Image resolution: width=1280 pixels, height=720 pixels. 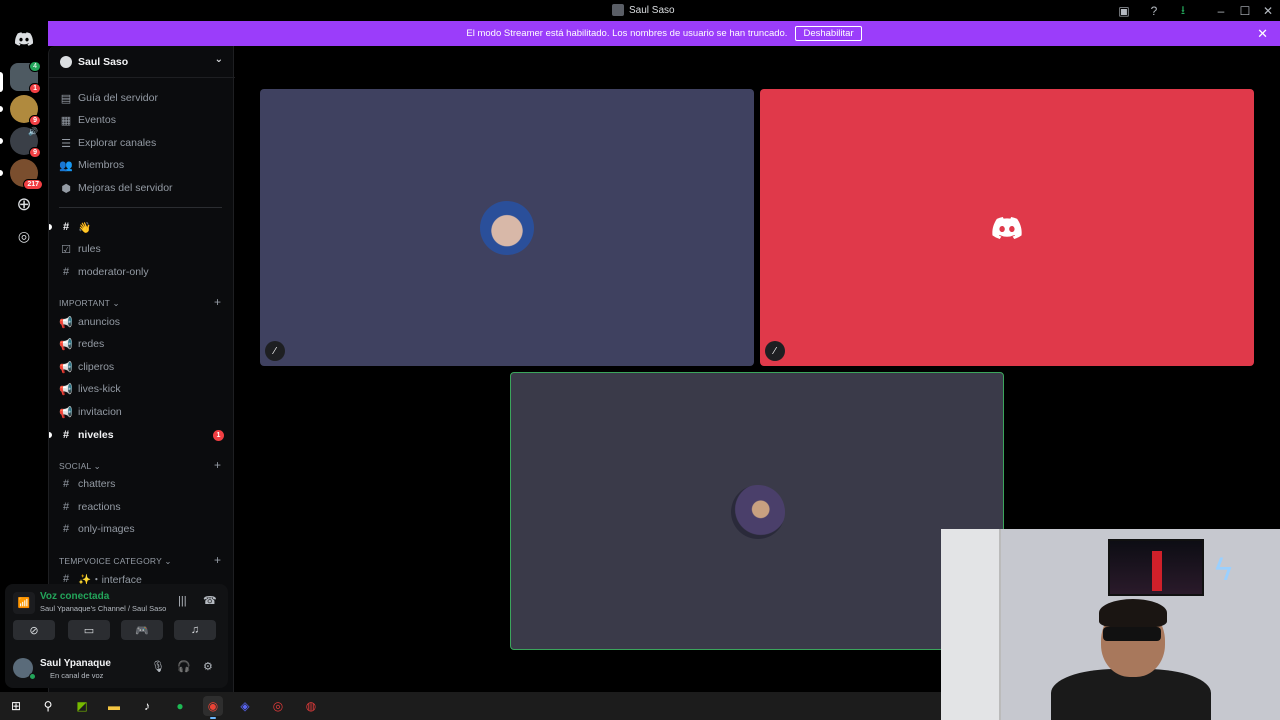 I want to click on activities-button: 🎮, so click(x=142, y=630).